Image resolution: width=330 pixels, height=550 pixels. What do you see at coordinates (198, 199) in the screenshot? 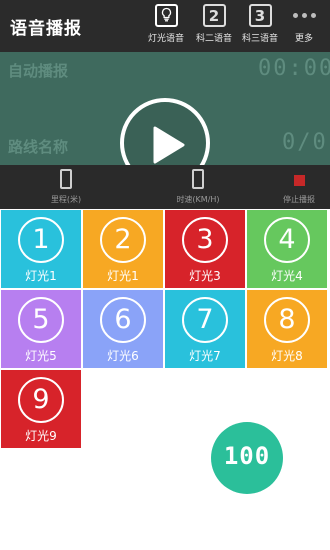
I see `speed-label: 时速(KM/H)` at bounding box center [198, 199].